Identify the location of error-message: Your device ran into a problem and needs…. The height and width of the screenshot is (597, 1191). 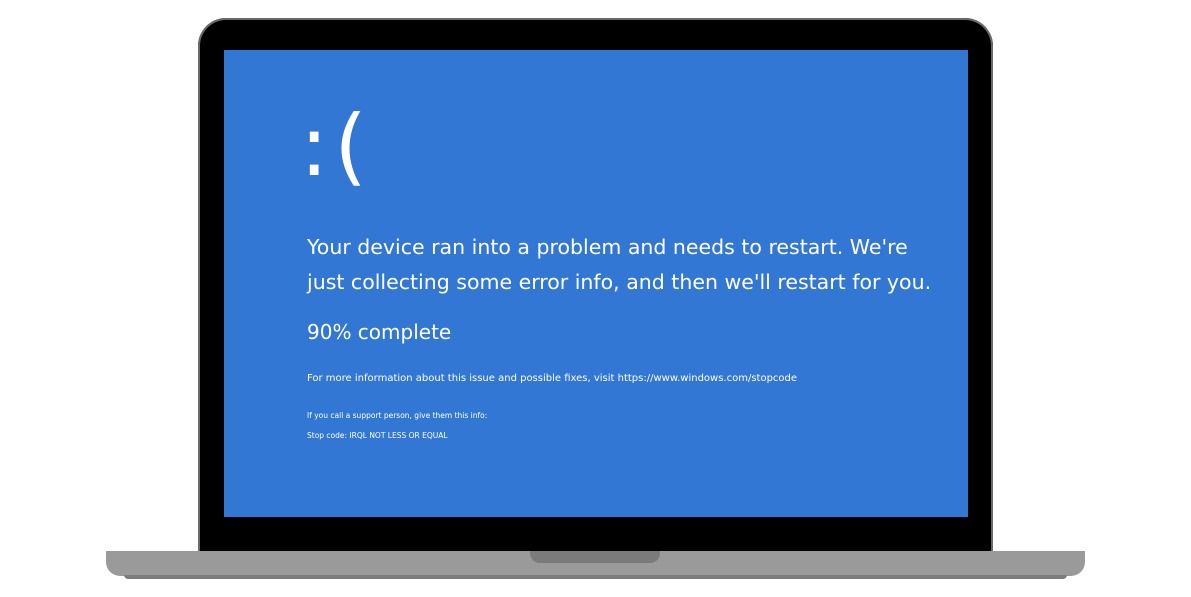
(619, 264).